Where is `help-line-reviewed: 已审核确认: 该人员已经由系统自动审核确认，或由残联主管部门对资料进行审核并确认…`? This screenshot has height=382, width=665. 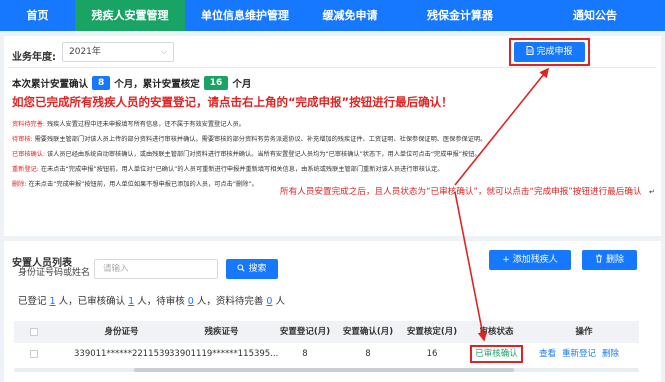 help-line-reviewed: 已审核确认: 该人员已经由系统自动审核确认，或由残联主管部门对资料进行审核并确认… is located at coordinates (246, 154).